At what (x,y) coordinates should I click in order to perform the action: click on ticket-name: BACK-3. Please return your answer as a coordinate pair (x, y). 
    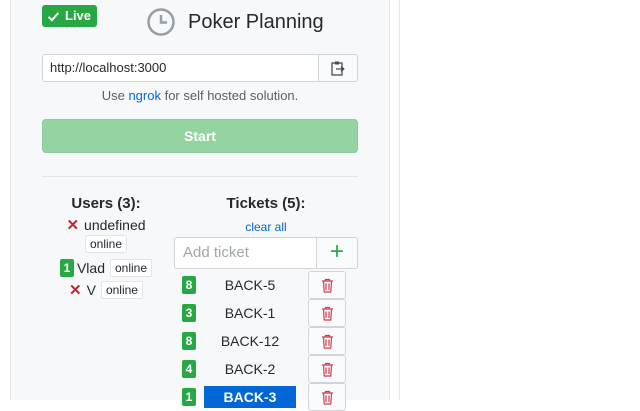
    Looking at the image, I should click on (250, 397).